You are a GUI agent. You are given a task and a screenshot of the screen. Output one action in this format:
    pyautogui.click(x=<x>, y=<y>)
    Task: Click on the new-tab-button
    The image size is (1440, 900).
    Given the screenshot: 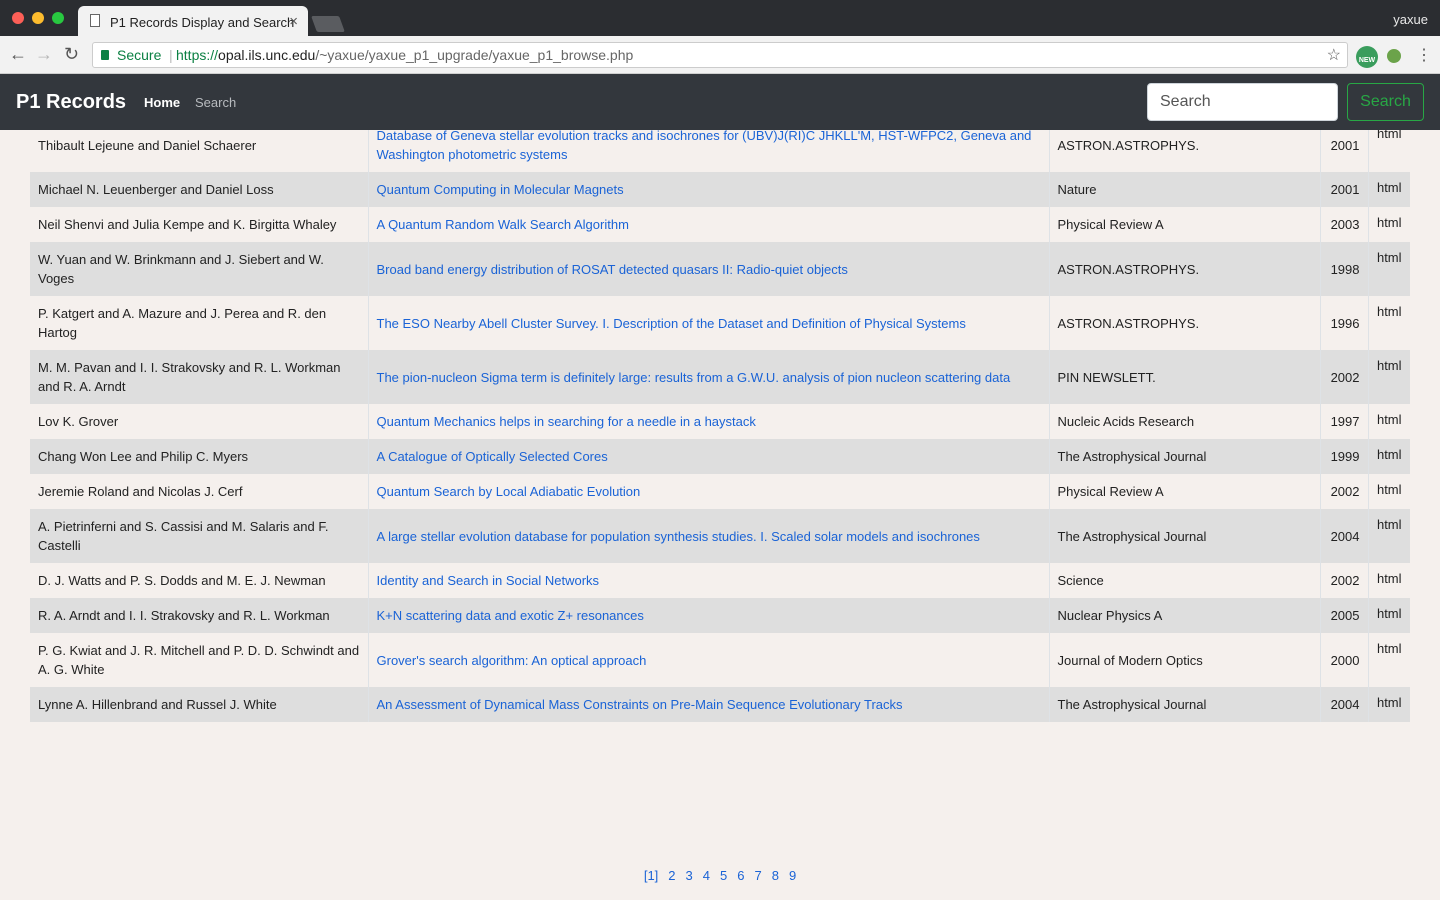 What is the action you would take?
    pyautogui.click(x=328, y=24)
    